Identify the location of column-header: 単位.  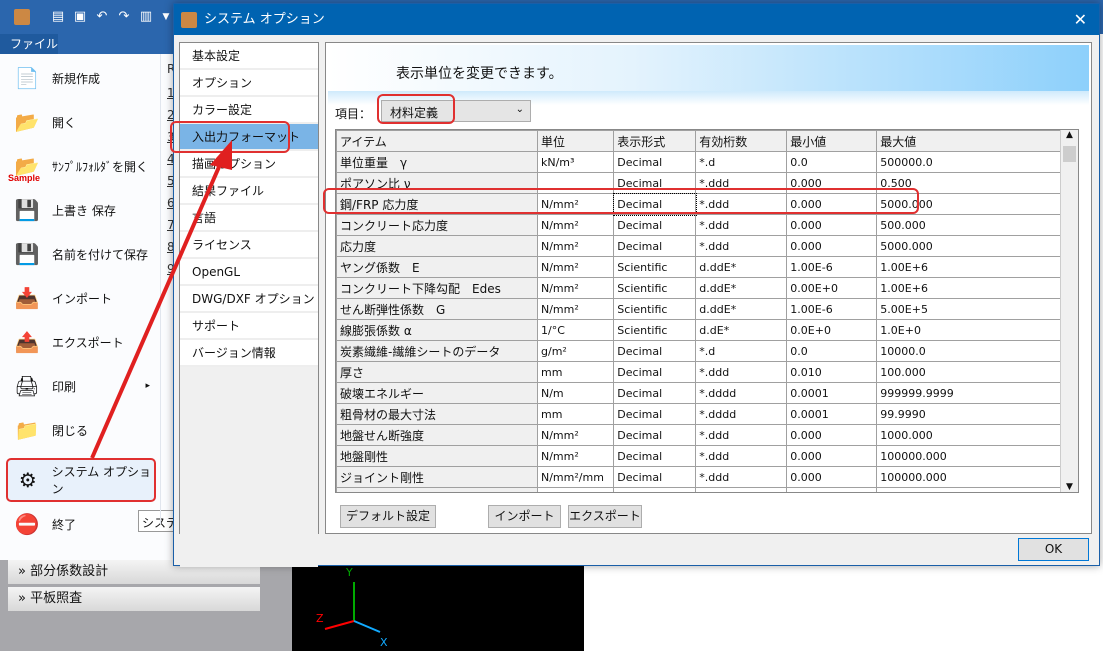
(575, 141).